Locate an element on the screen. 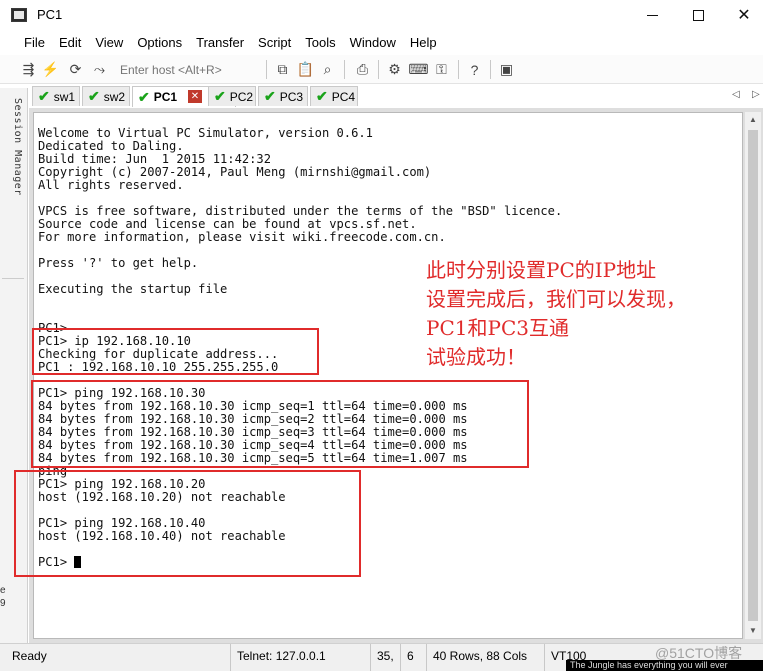 This screenshot has height=671, width=763. tab-label: sw2 is located at coordinates (114, 96).